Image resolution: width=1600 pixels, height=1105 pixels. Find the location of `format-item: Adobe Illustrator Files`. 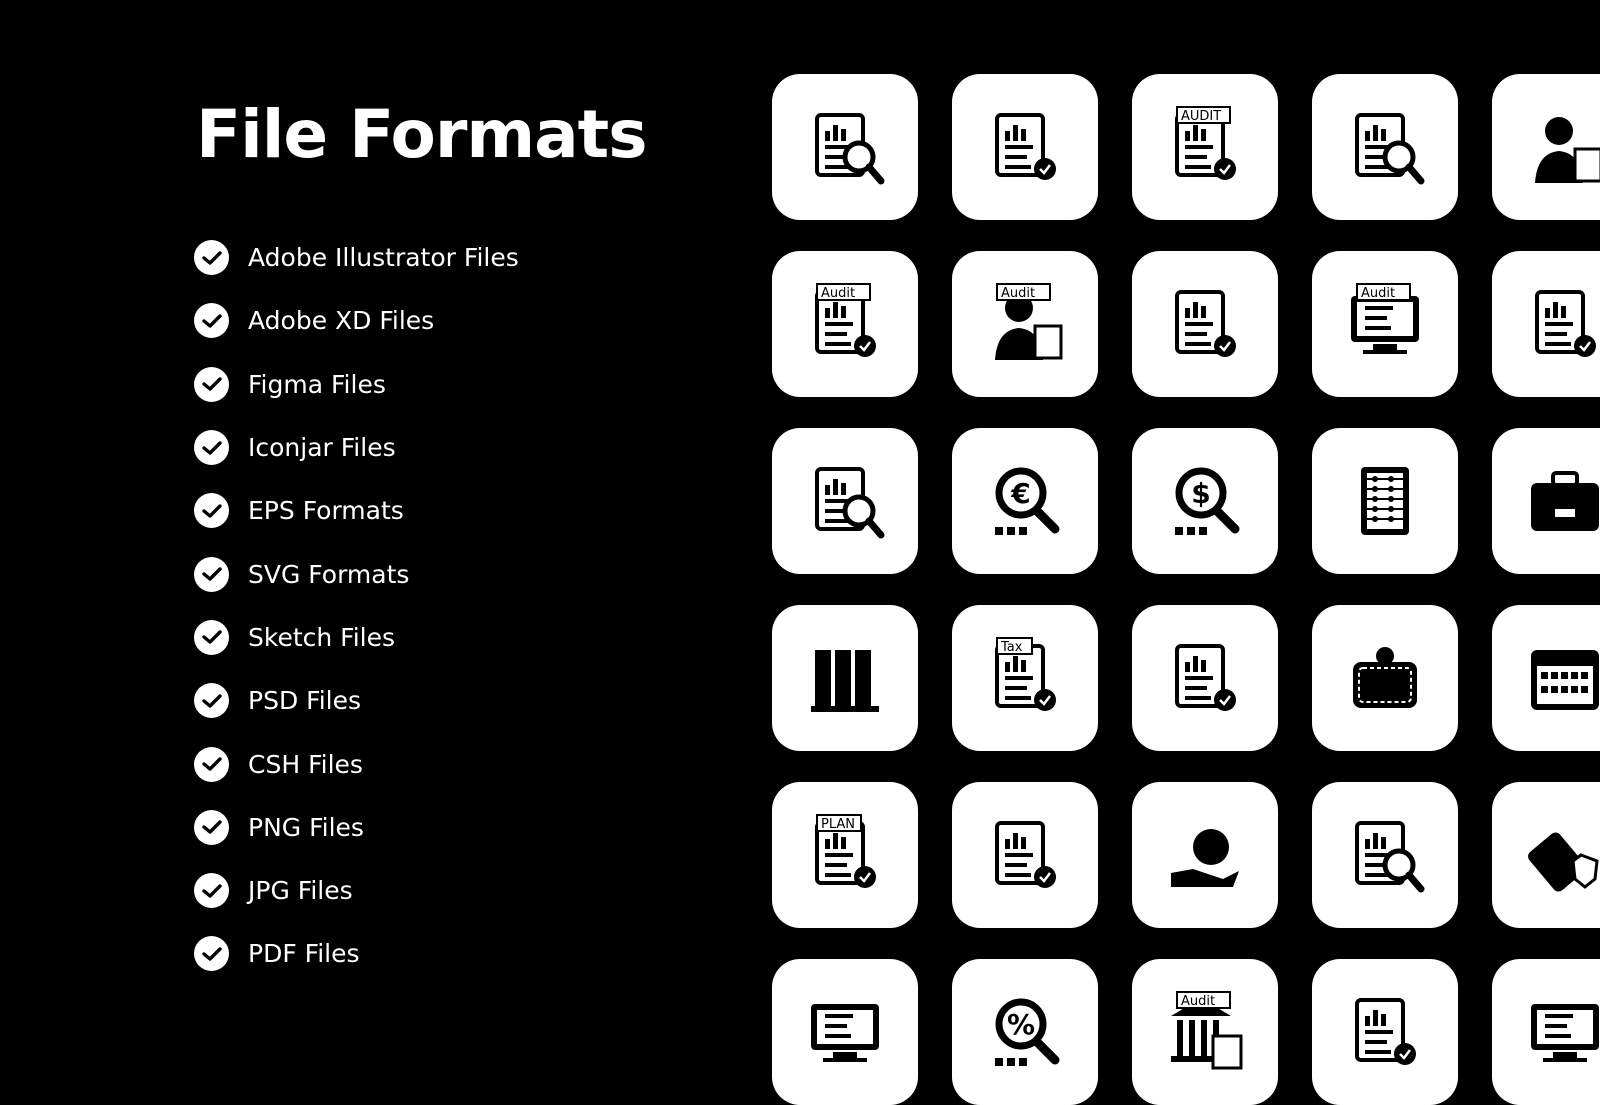

format-item: Adobe Illustrator Files is located at coordinates (356, 257).